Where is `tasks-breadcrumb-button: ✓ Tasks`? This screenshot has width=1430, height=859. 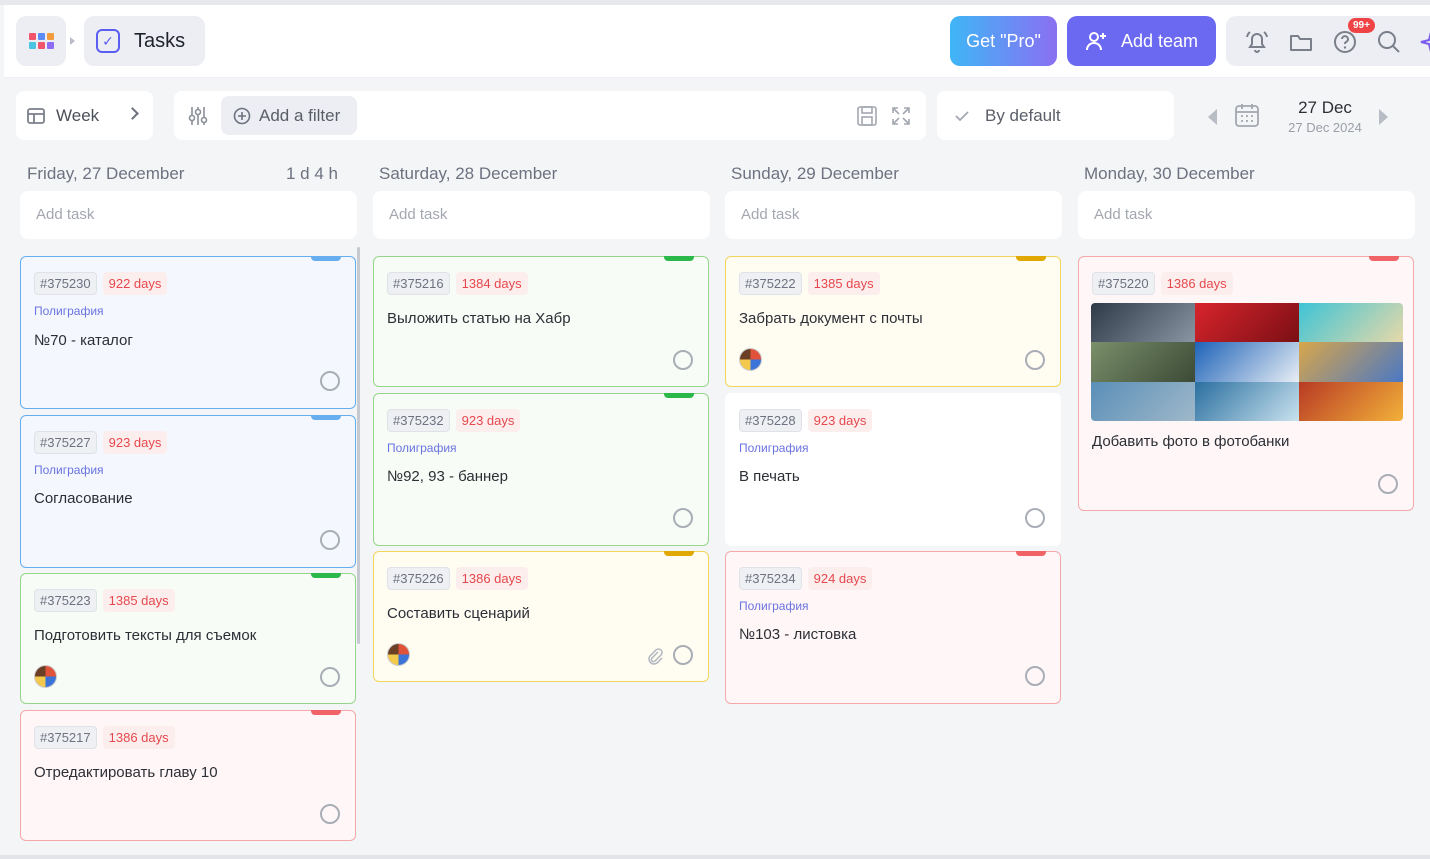
tasks-breadcrumb-button: ✓ Tasks is located at coordinates (144, 41).